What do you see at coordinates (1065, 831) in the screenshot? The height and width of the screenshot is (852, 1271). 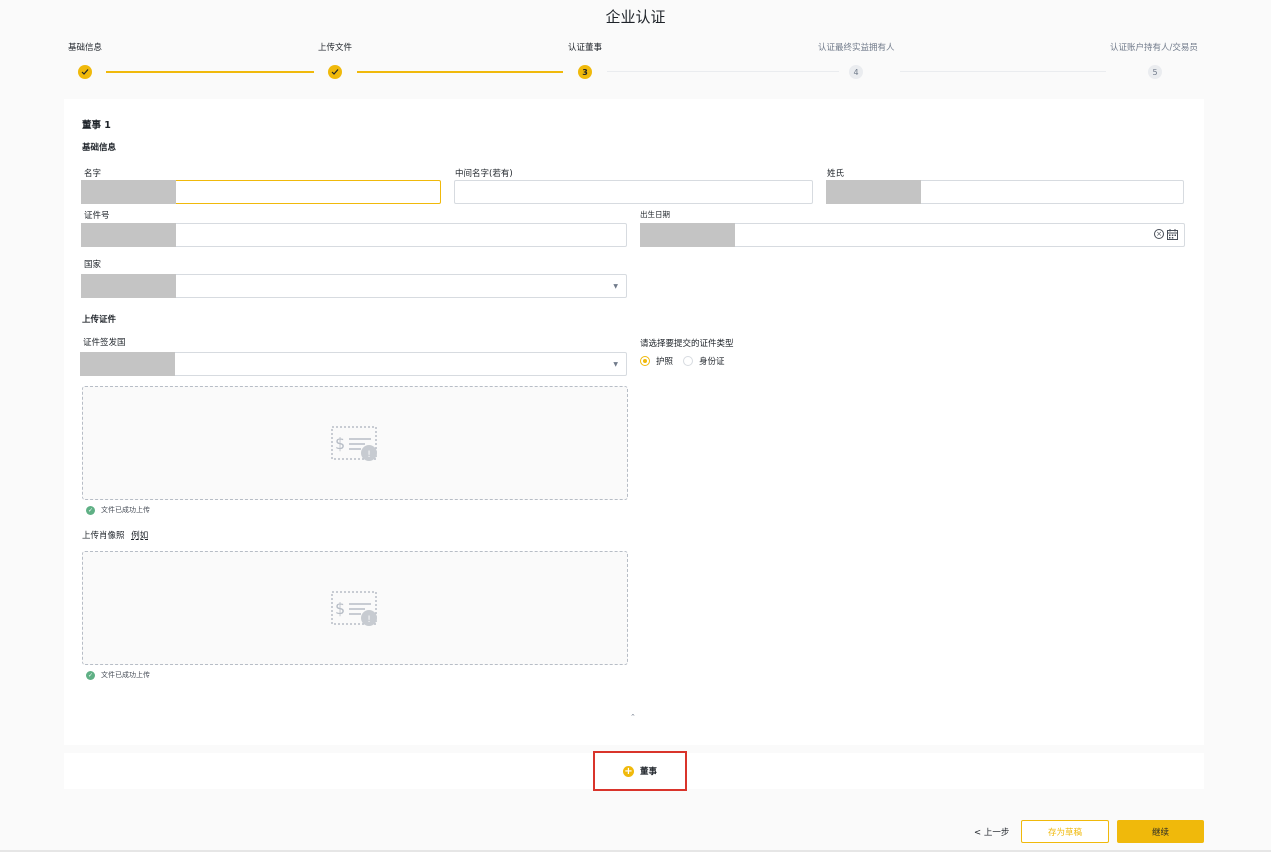 I see `save-draft-button: 存为草稿` at bounding box center [1065, 831].